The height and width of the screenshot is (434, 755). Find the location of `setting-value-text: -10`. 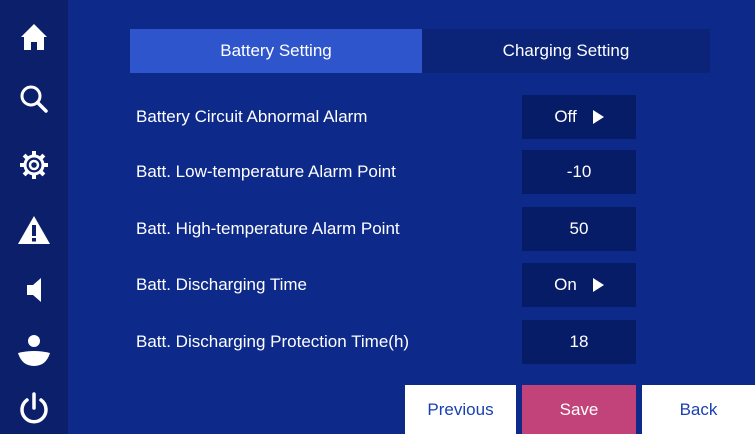

setting-value-text: -10 is located at coordinates (579, 171).